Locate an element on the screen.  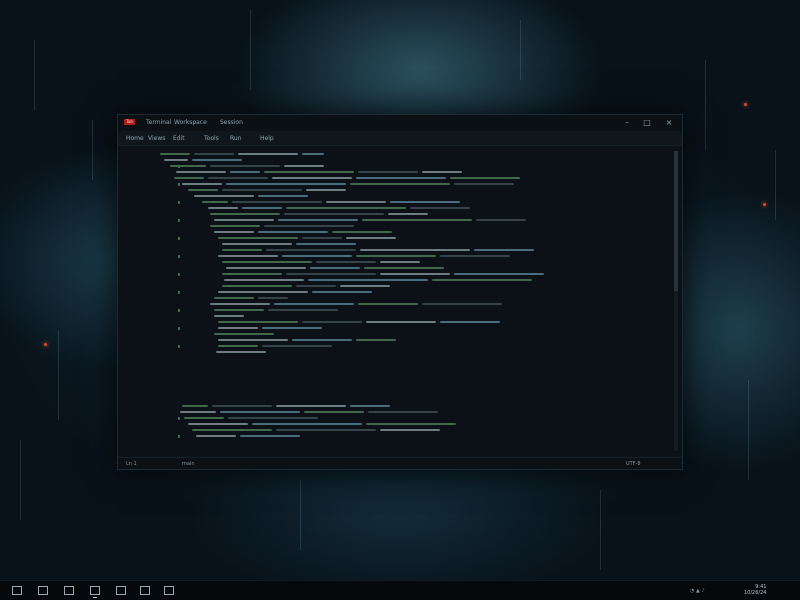
terminal-icon is located at coordinates (95, 592).